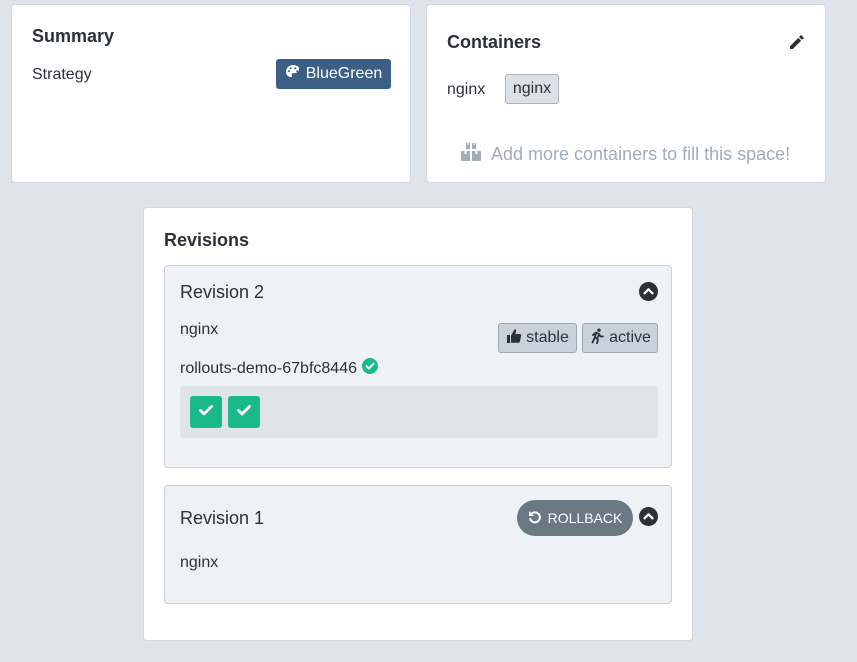  Describe the element at coordinates (535, 518) in the screenshot. I see `undo-icon` at that location.